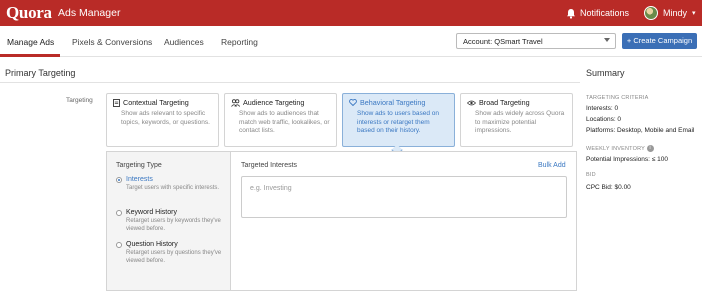 This screenshot has height=304, width=702. What do you see at coordinates (605, 73) in the screenshot?
I see `summary-title: Summary` at bounding box center [605, 73].